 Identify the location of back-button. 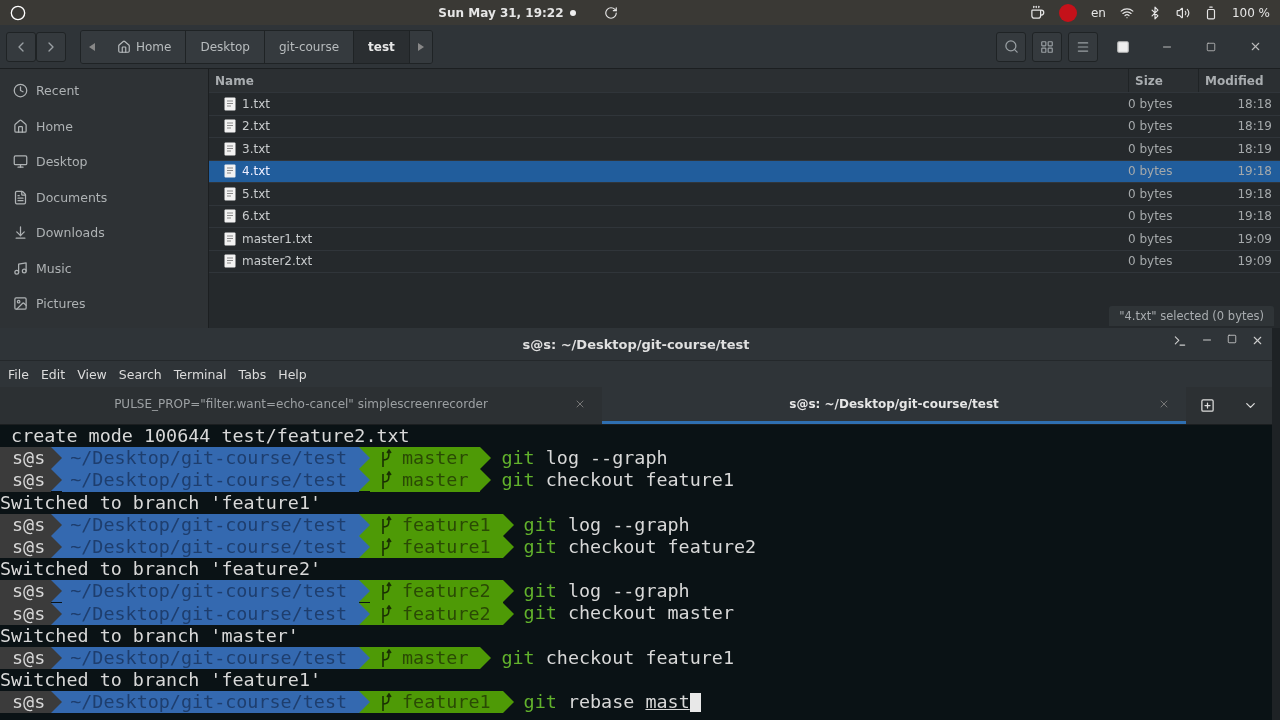
(21, 46).